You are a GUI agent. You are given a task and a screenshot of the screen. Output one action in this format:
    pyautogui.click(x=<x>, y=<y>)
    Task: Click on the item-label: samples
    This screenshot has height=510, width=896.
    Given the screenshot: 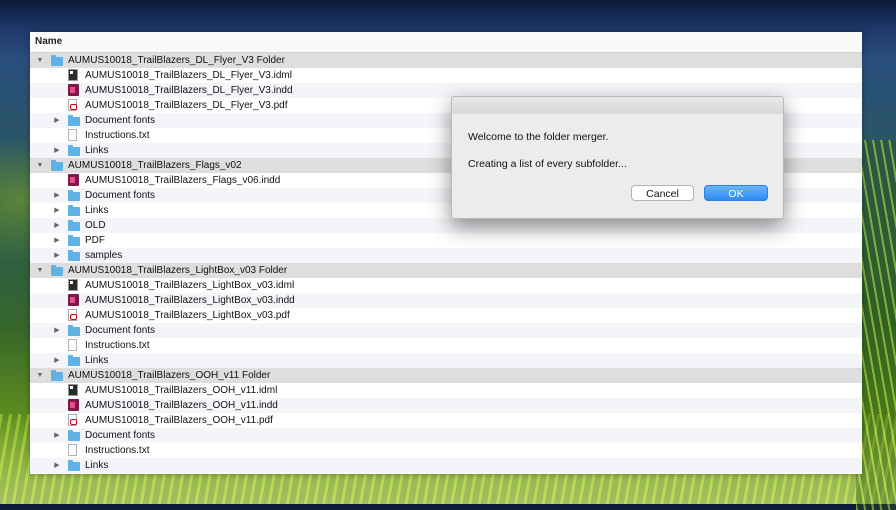 What is the action you would take?
    pyautogui.click(x=104, y=255)
    